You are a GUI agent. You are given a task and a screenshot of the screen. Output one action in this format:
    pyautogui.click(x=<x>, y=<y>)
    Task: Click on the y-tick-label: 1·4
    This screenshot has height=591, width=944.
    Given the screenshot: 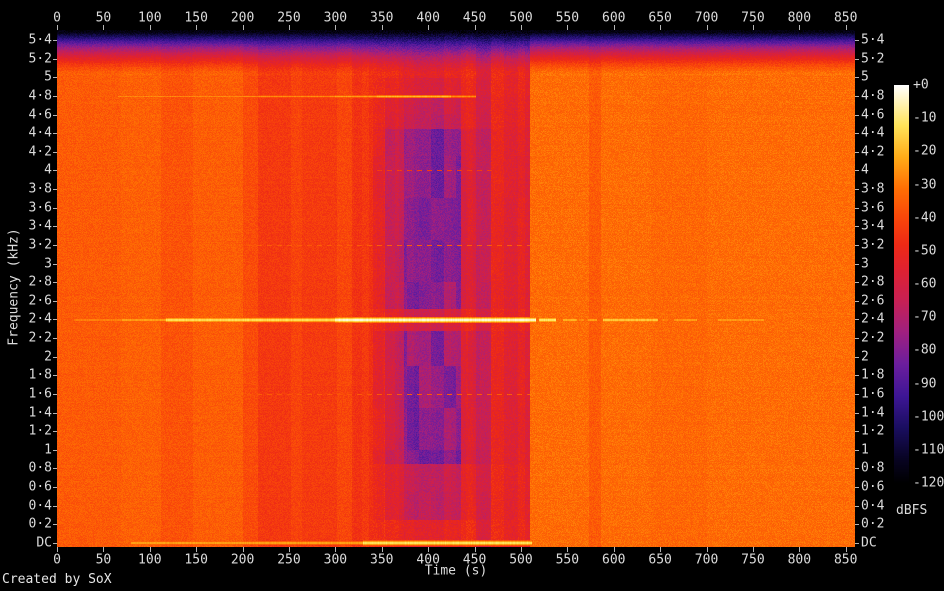 What is the action you would take?
    pyautogui.click(x=40, y=413)
    